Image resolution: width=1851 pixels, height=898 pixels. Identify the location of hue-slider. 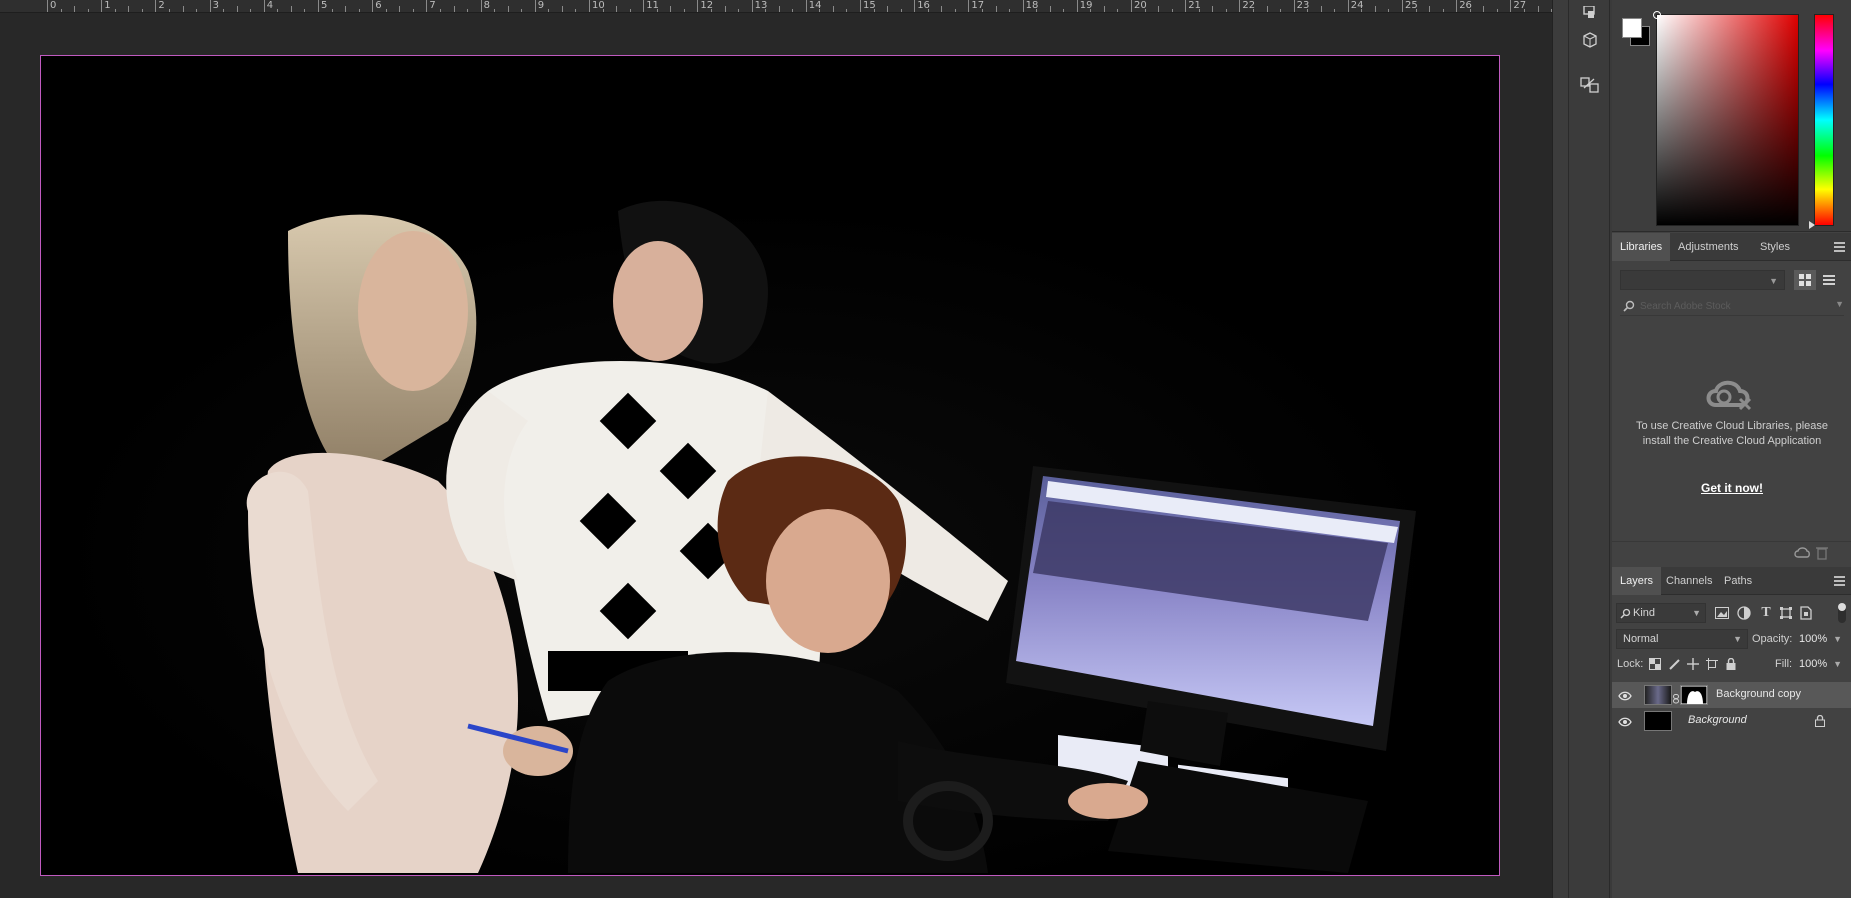
(1824, 120).